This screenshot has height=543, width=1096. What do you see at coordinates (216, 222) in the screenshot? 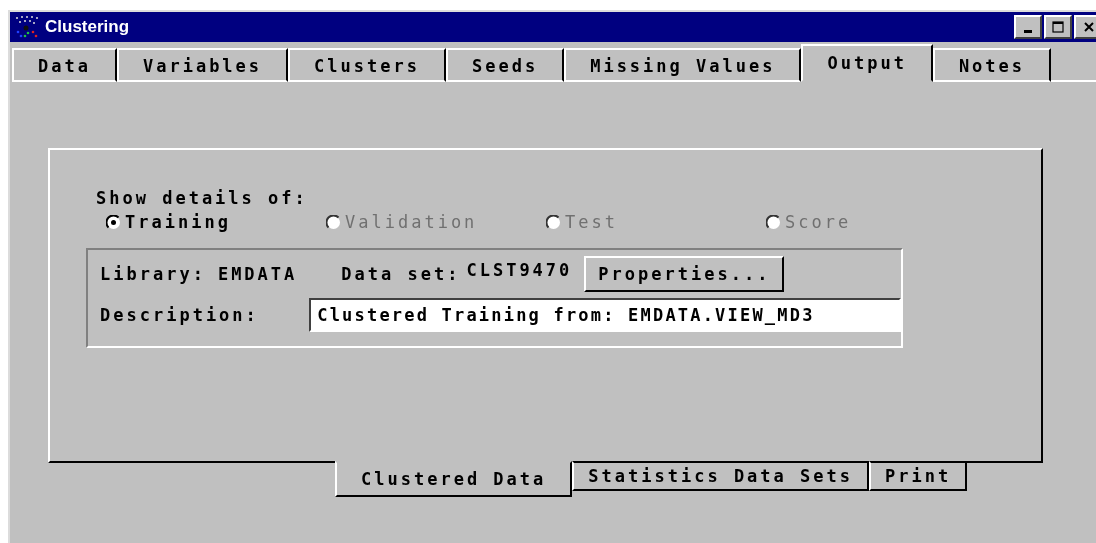
I see `radio-option: Training` at bounding box center [216, 222].